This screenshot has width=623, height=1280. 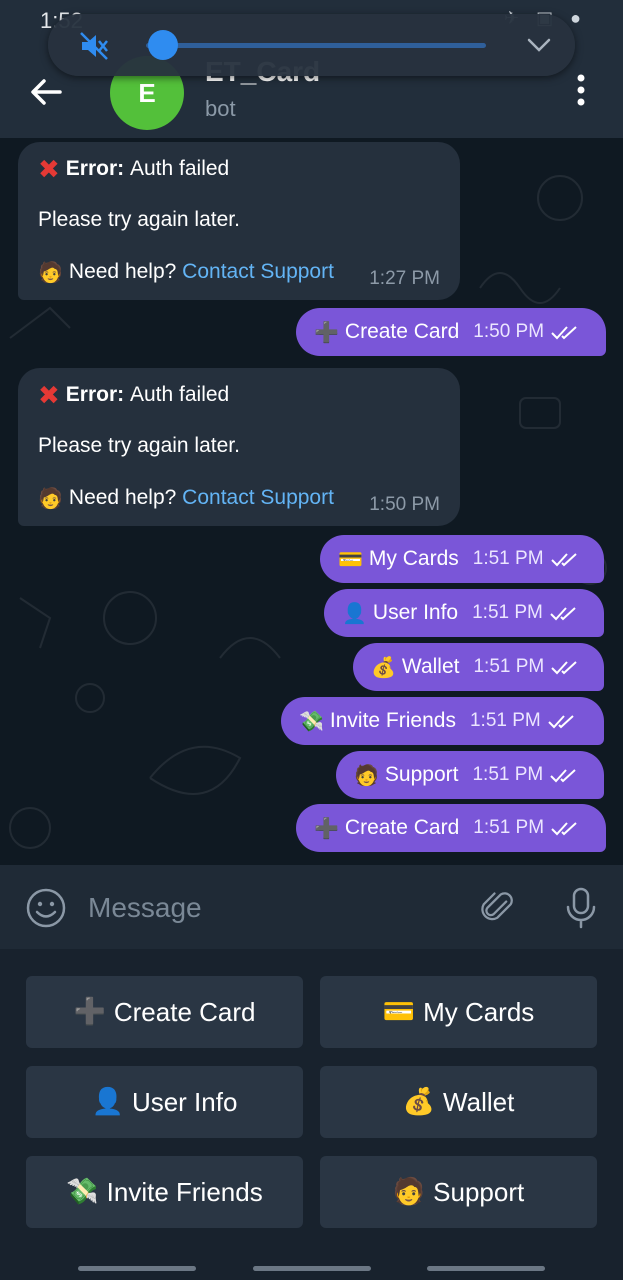 I want to click on button-label: Invite Friends, so click(x=184, y=1191).